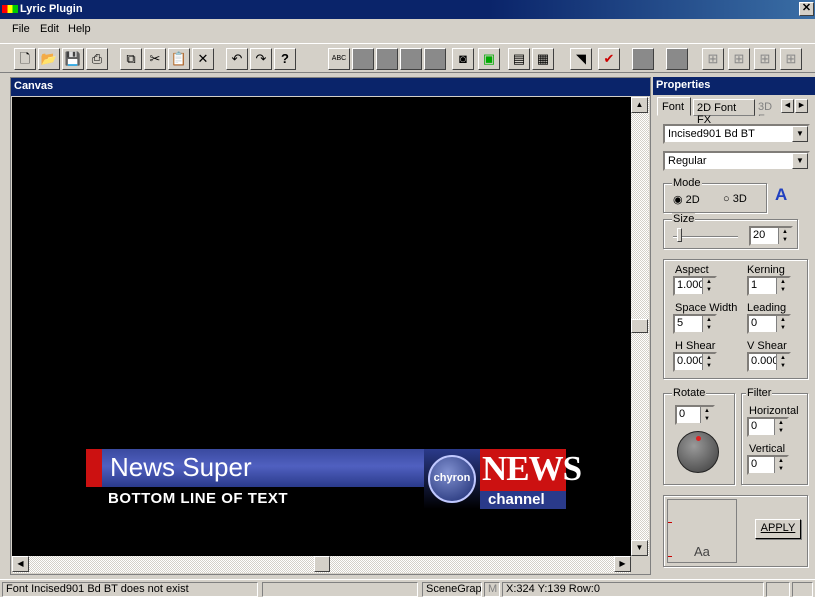 The height and width of the screenshot is (597, 815). I want to click on mode-2d-radio: ◉ 2D, so click(686, 199).